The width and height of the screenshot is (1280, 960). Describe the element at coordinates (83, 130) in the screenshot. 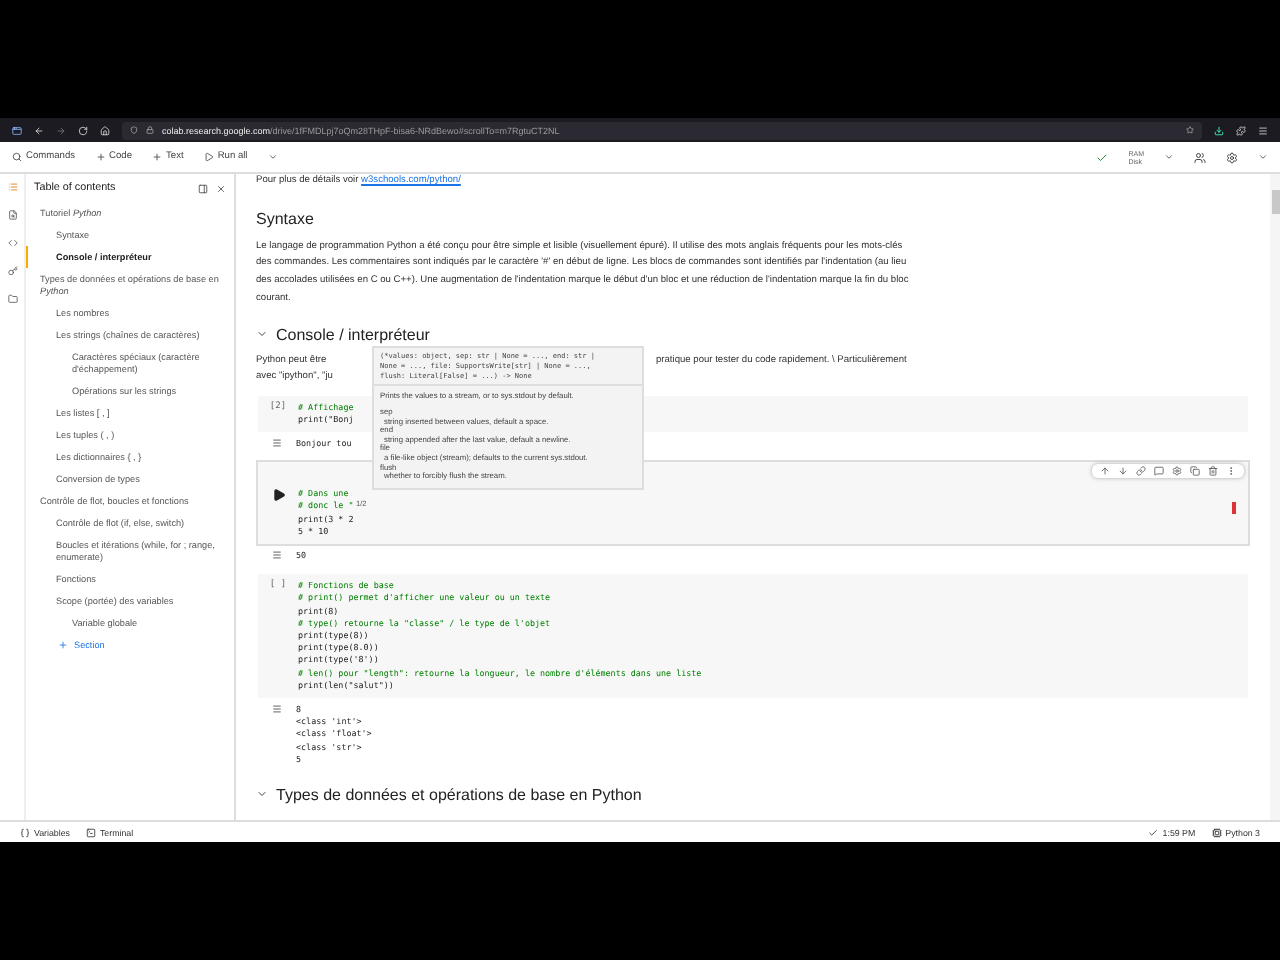

I see `reload-icon` at that location.